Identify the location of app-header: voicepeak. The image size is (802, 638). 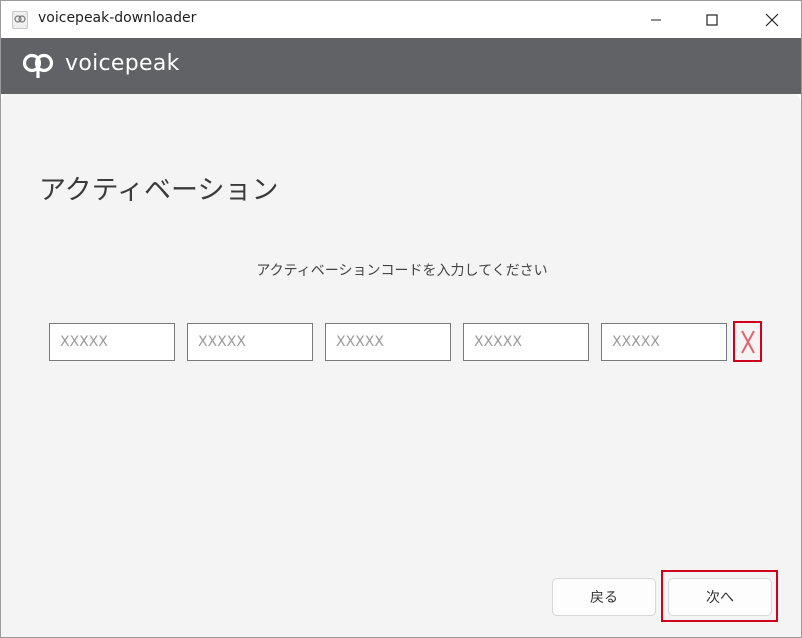
(401, 66).